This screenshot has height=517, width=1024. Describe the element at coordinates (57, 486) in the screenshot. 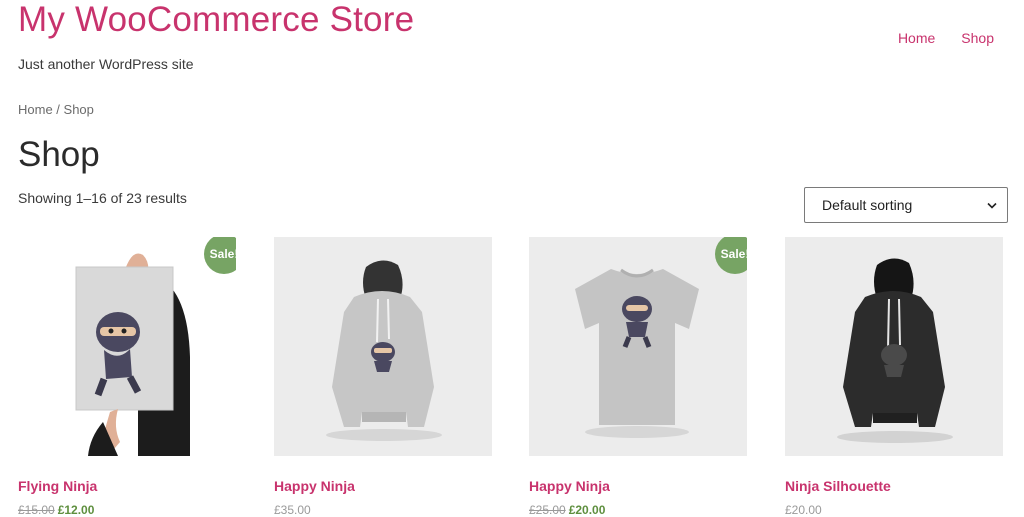

I see `product-title: Flying Ninja` at that location.